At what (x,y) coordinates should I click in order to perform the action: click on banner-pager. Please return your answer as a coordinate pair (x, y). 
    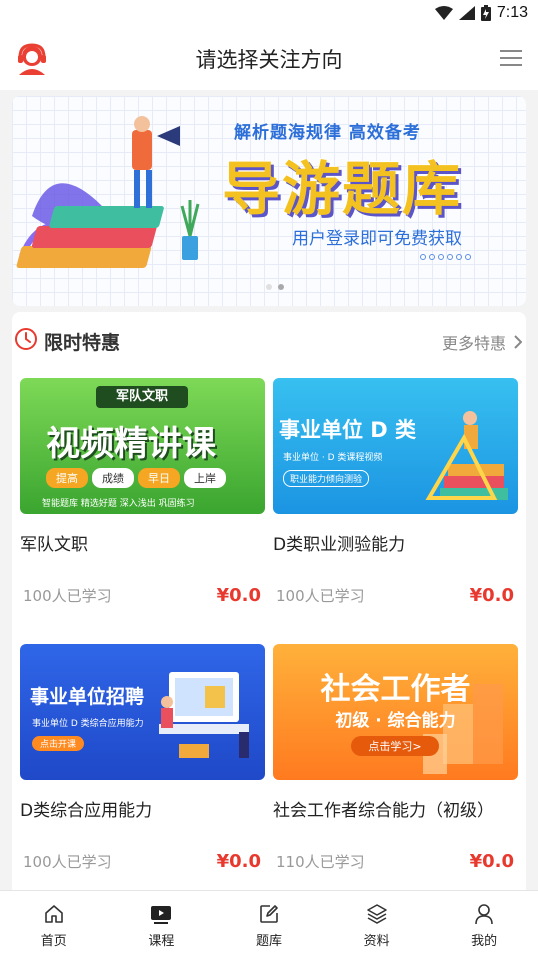
    Looking at the image, I should click on (275, 287).